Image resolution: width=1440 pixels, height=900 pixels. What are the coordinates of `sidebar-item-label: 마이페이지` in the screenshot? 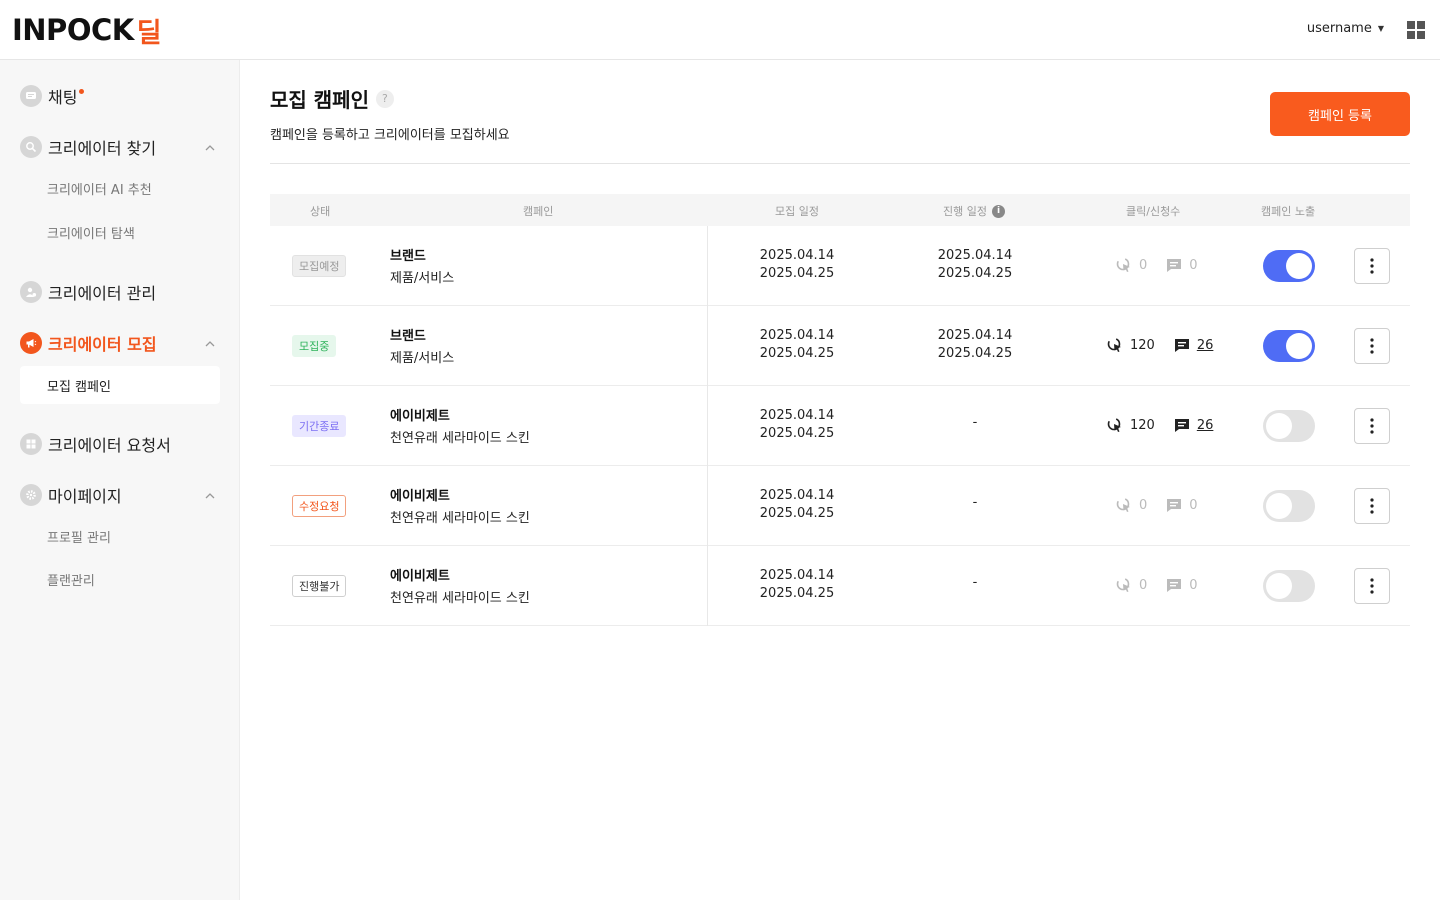 It's located at (85, 496).